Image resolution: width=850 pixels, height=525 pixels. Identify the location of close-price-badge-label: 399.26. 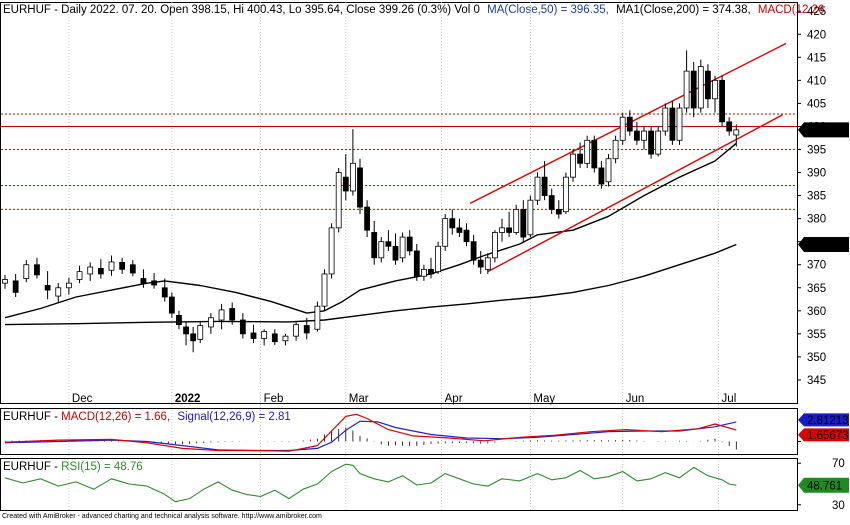
(824, 131).